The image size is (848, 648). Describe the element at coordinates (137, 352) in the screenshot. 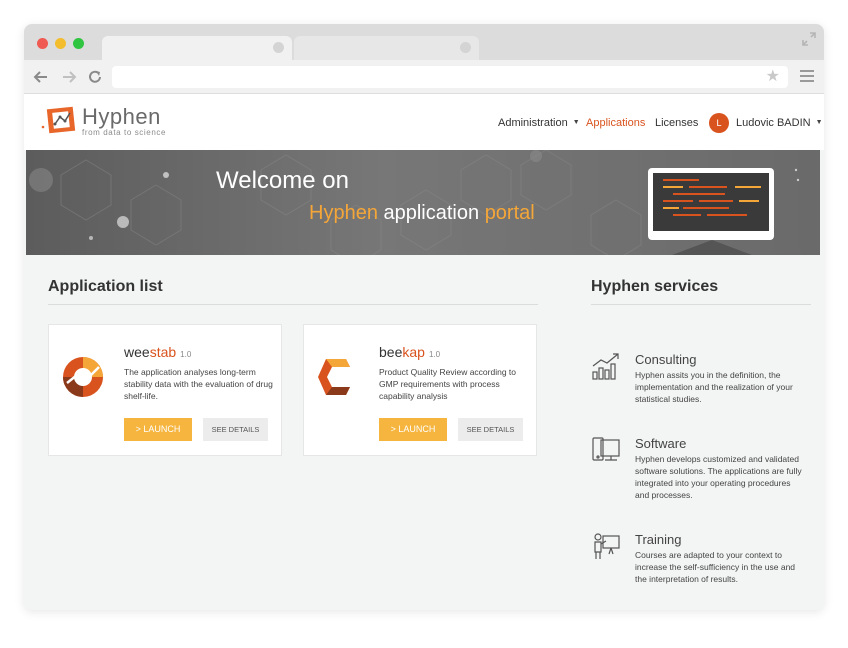

I see `app-name-prefix: wee` at that location.